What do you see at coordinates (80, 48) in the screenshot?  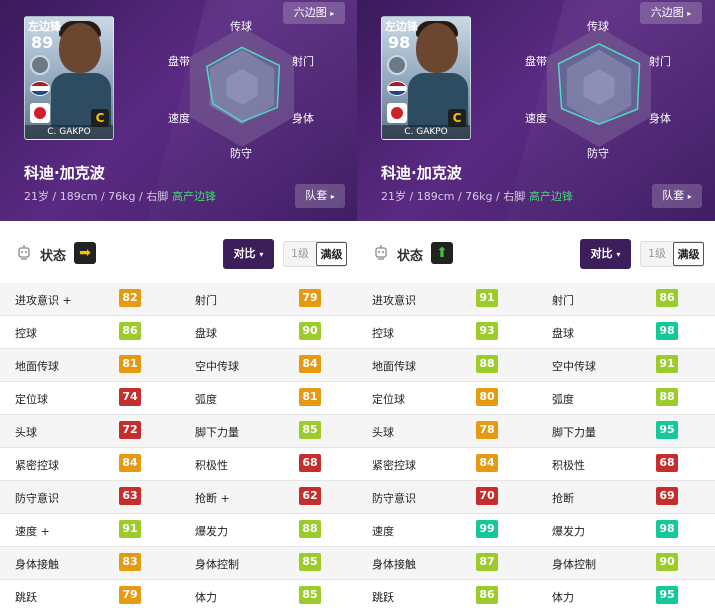 I see `player-portrait` at bounding box center [80, 48].